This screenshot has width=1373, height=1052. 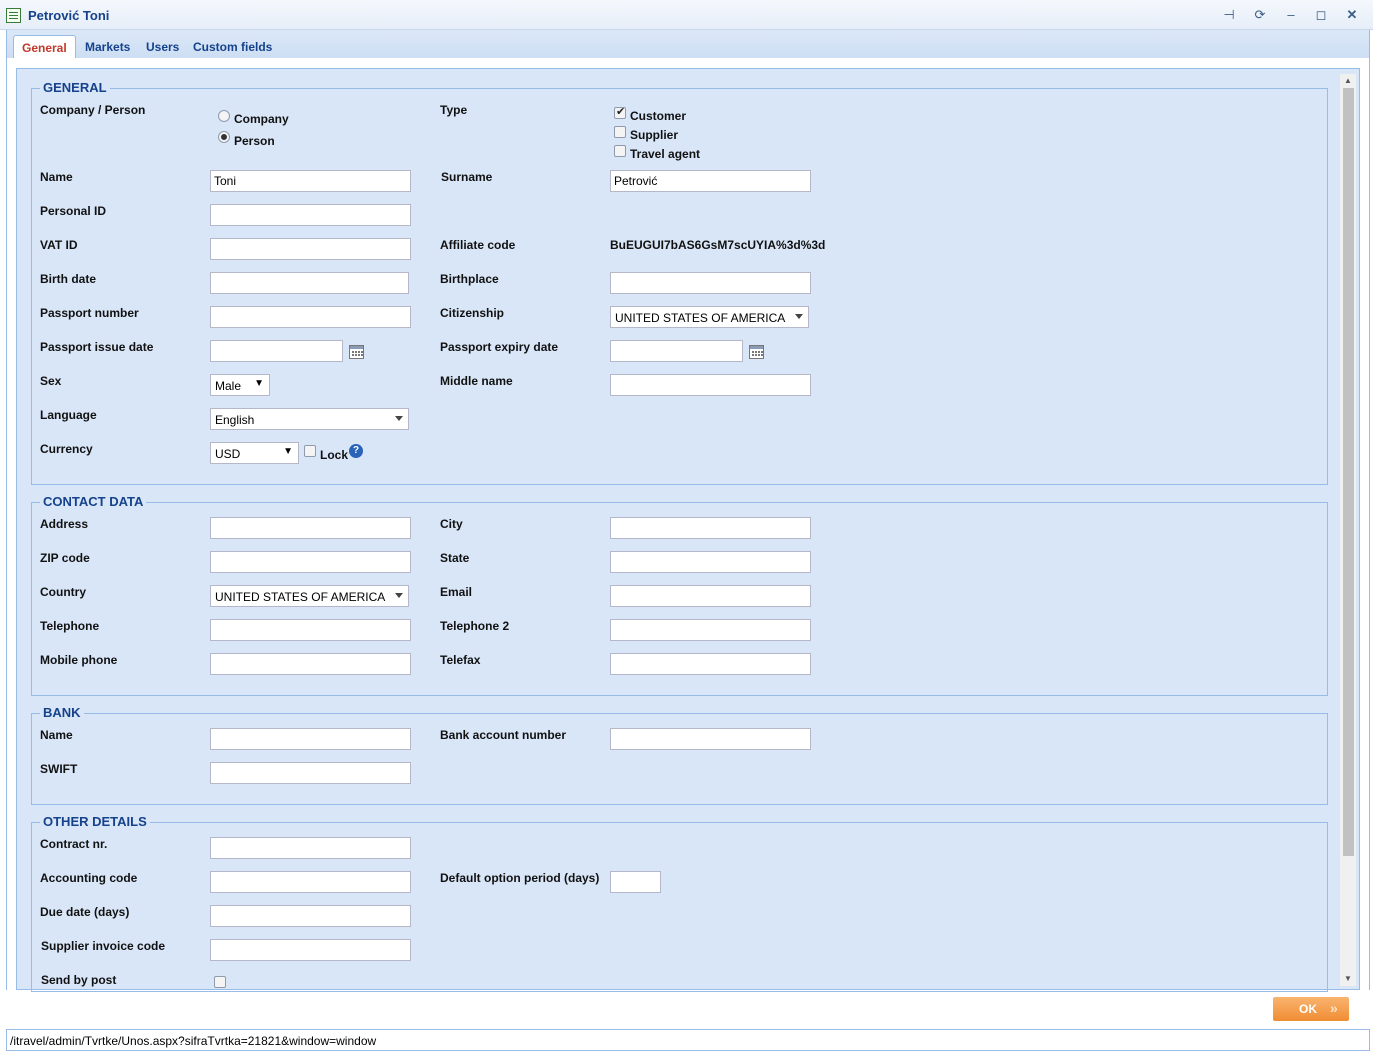 What do you see at coordinates (460, 660) in the screenshot?
I see `telefax-label: Telefax` at bounding box center [460, 660].